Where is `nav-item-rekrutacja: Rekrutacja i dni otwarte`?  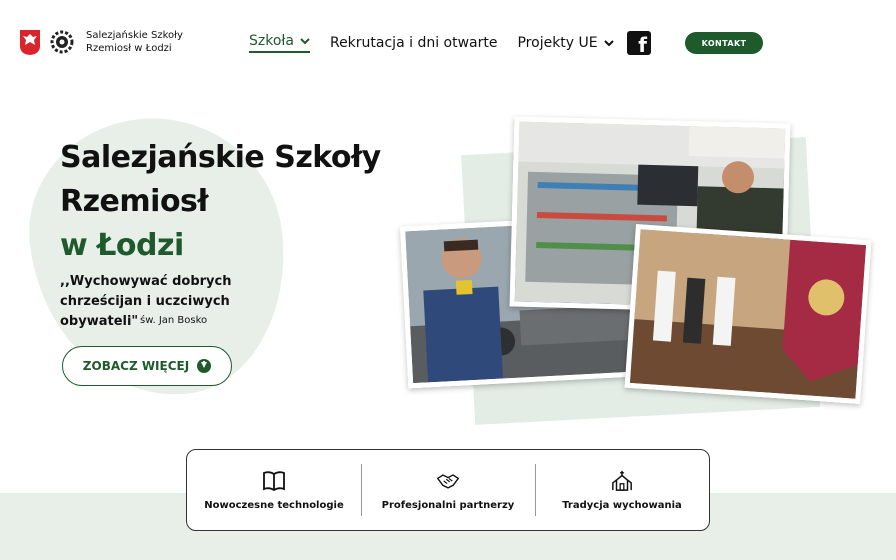
nav-item-rekrutacja: Rekrutacja i dni otwarte is located at coordinates (414, 43).